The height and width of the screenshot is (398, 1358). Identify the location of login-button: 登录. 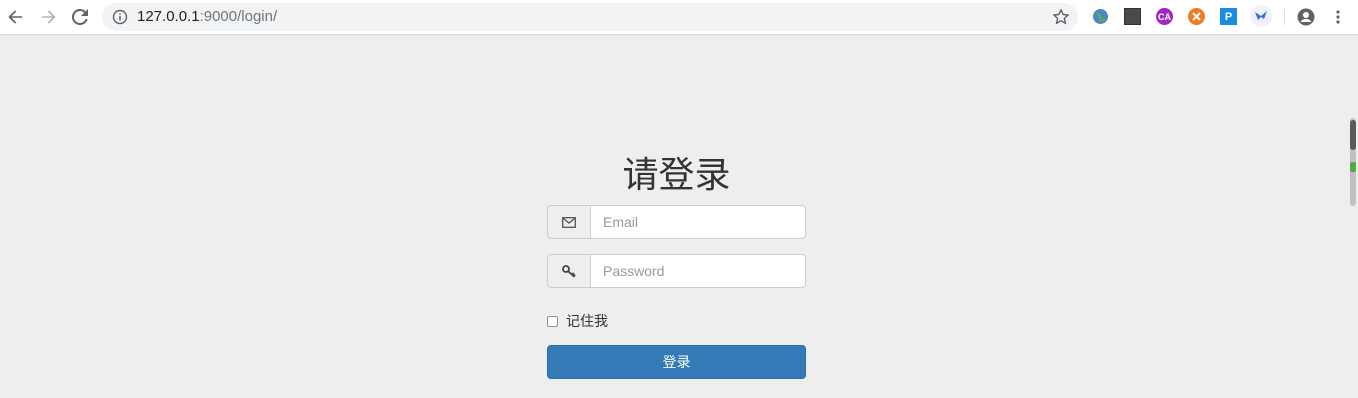
(676, 362).